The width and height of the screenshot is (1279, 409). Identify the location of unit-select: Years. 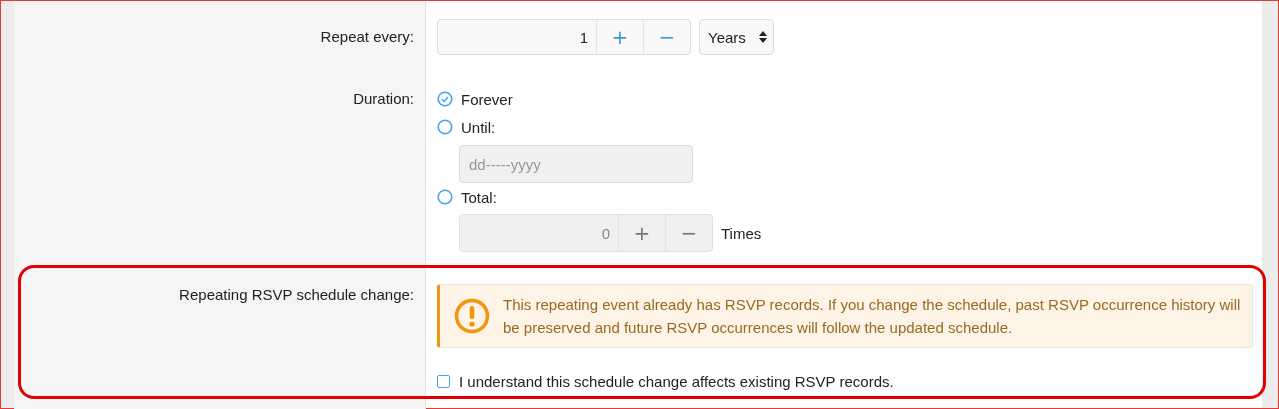
(736, 37).